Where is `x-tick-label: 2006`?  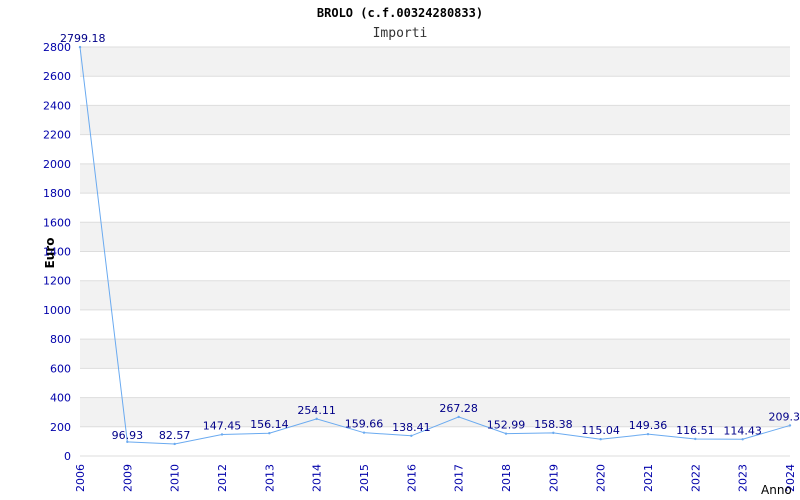 x-tick-label: 2006 is located at coordinates (80, 478).